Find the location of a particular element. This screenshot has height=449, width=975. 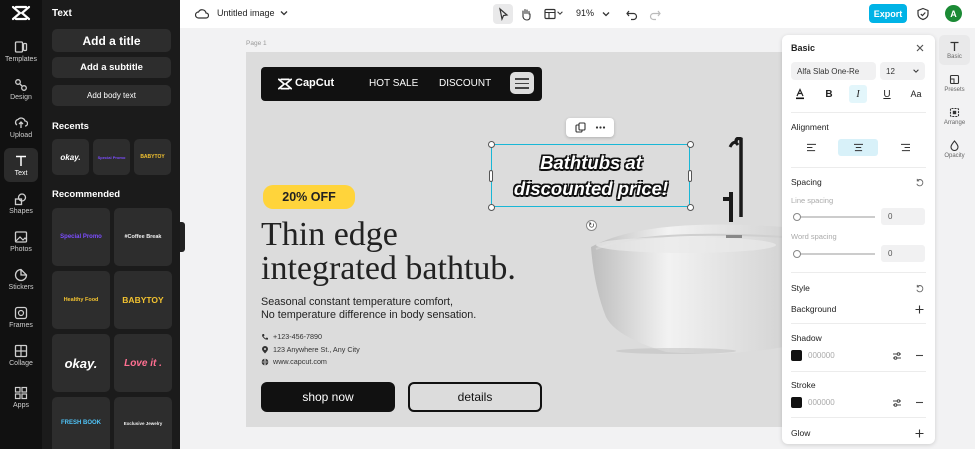

details-button: details is located at coordinates (475, 397).